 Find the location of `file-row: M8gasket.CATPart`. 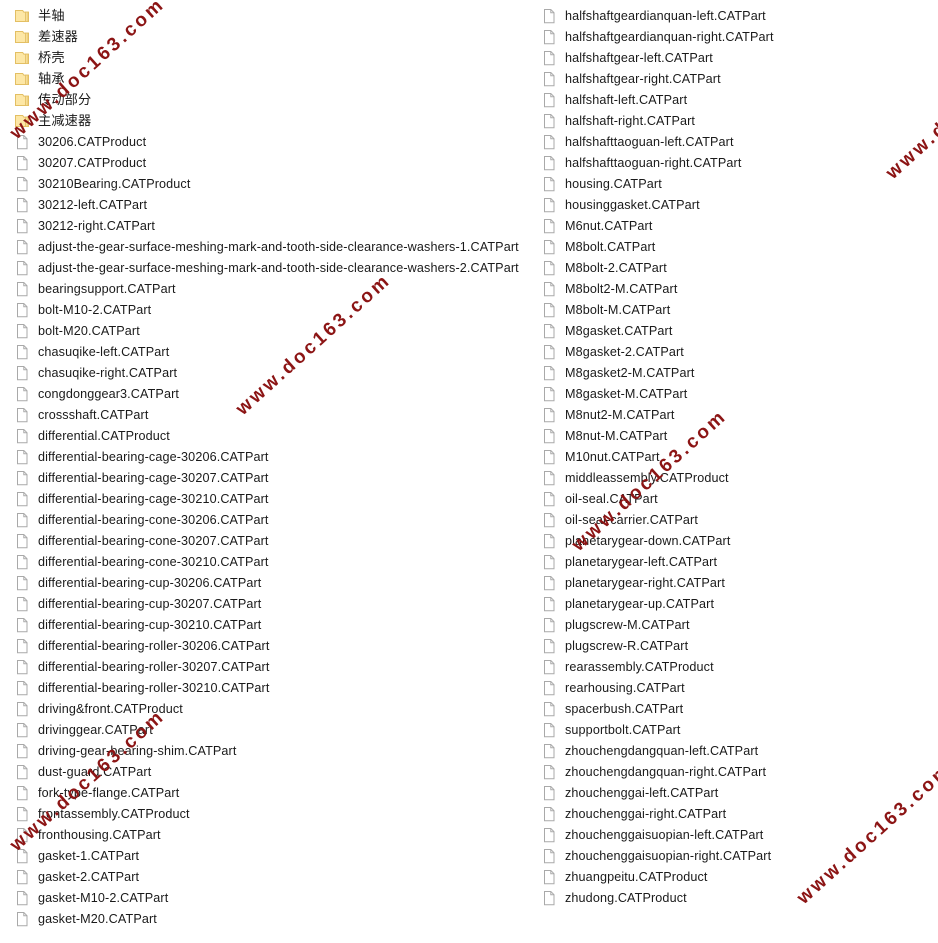

file-row: M8gasket.CATPart is located at coordinates (739, 330).